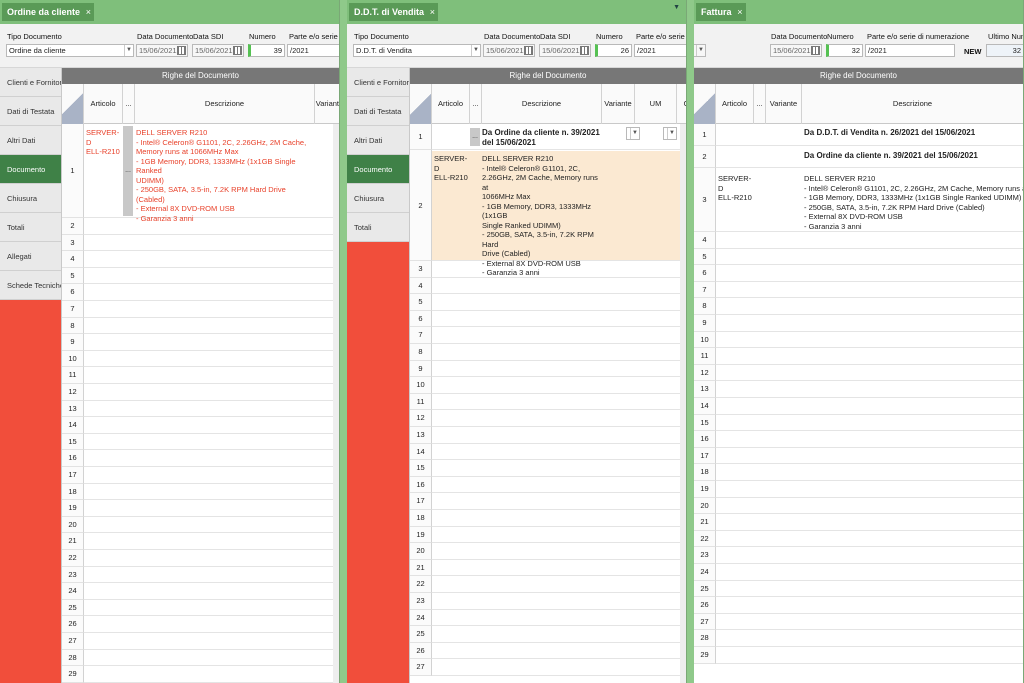 This screenshot has height=683, width=1024. I want to click on row-number: 25, so click(421, 634).